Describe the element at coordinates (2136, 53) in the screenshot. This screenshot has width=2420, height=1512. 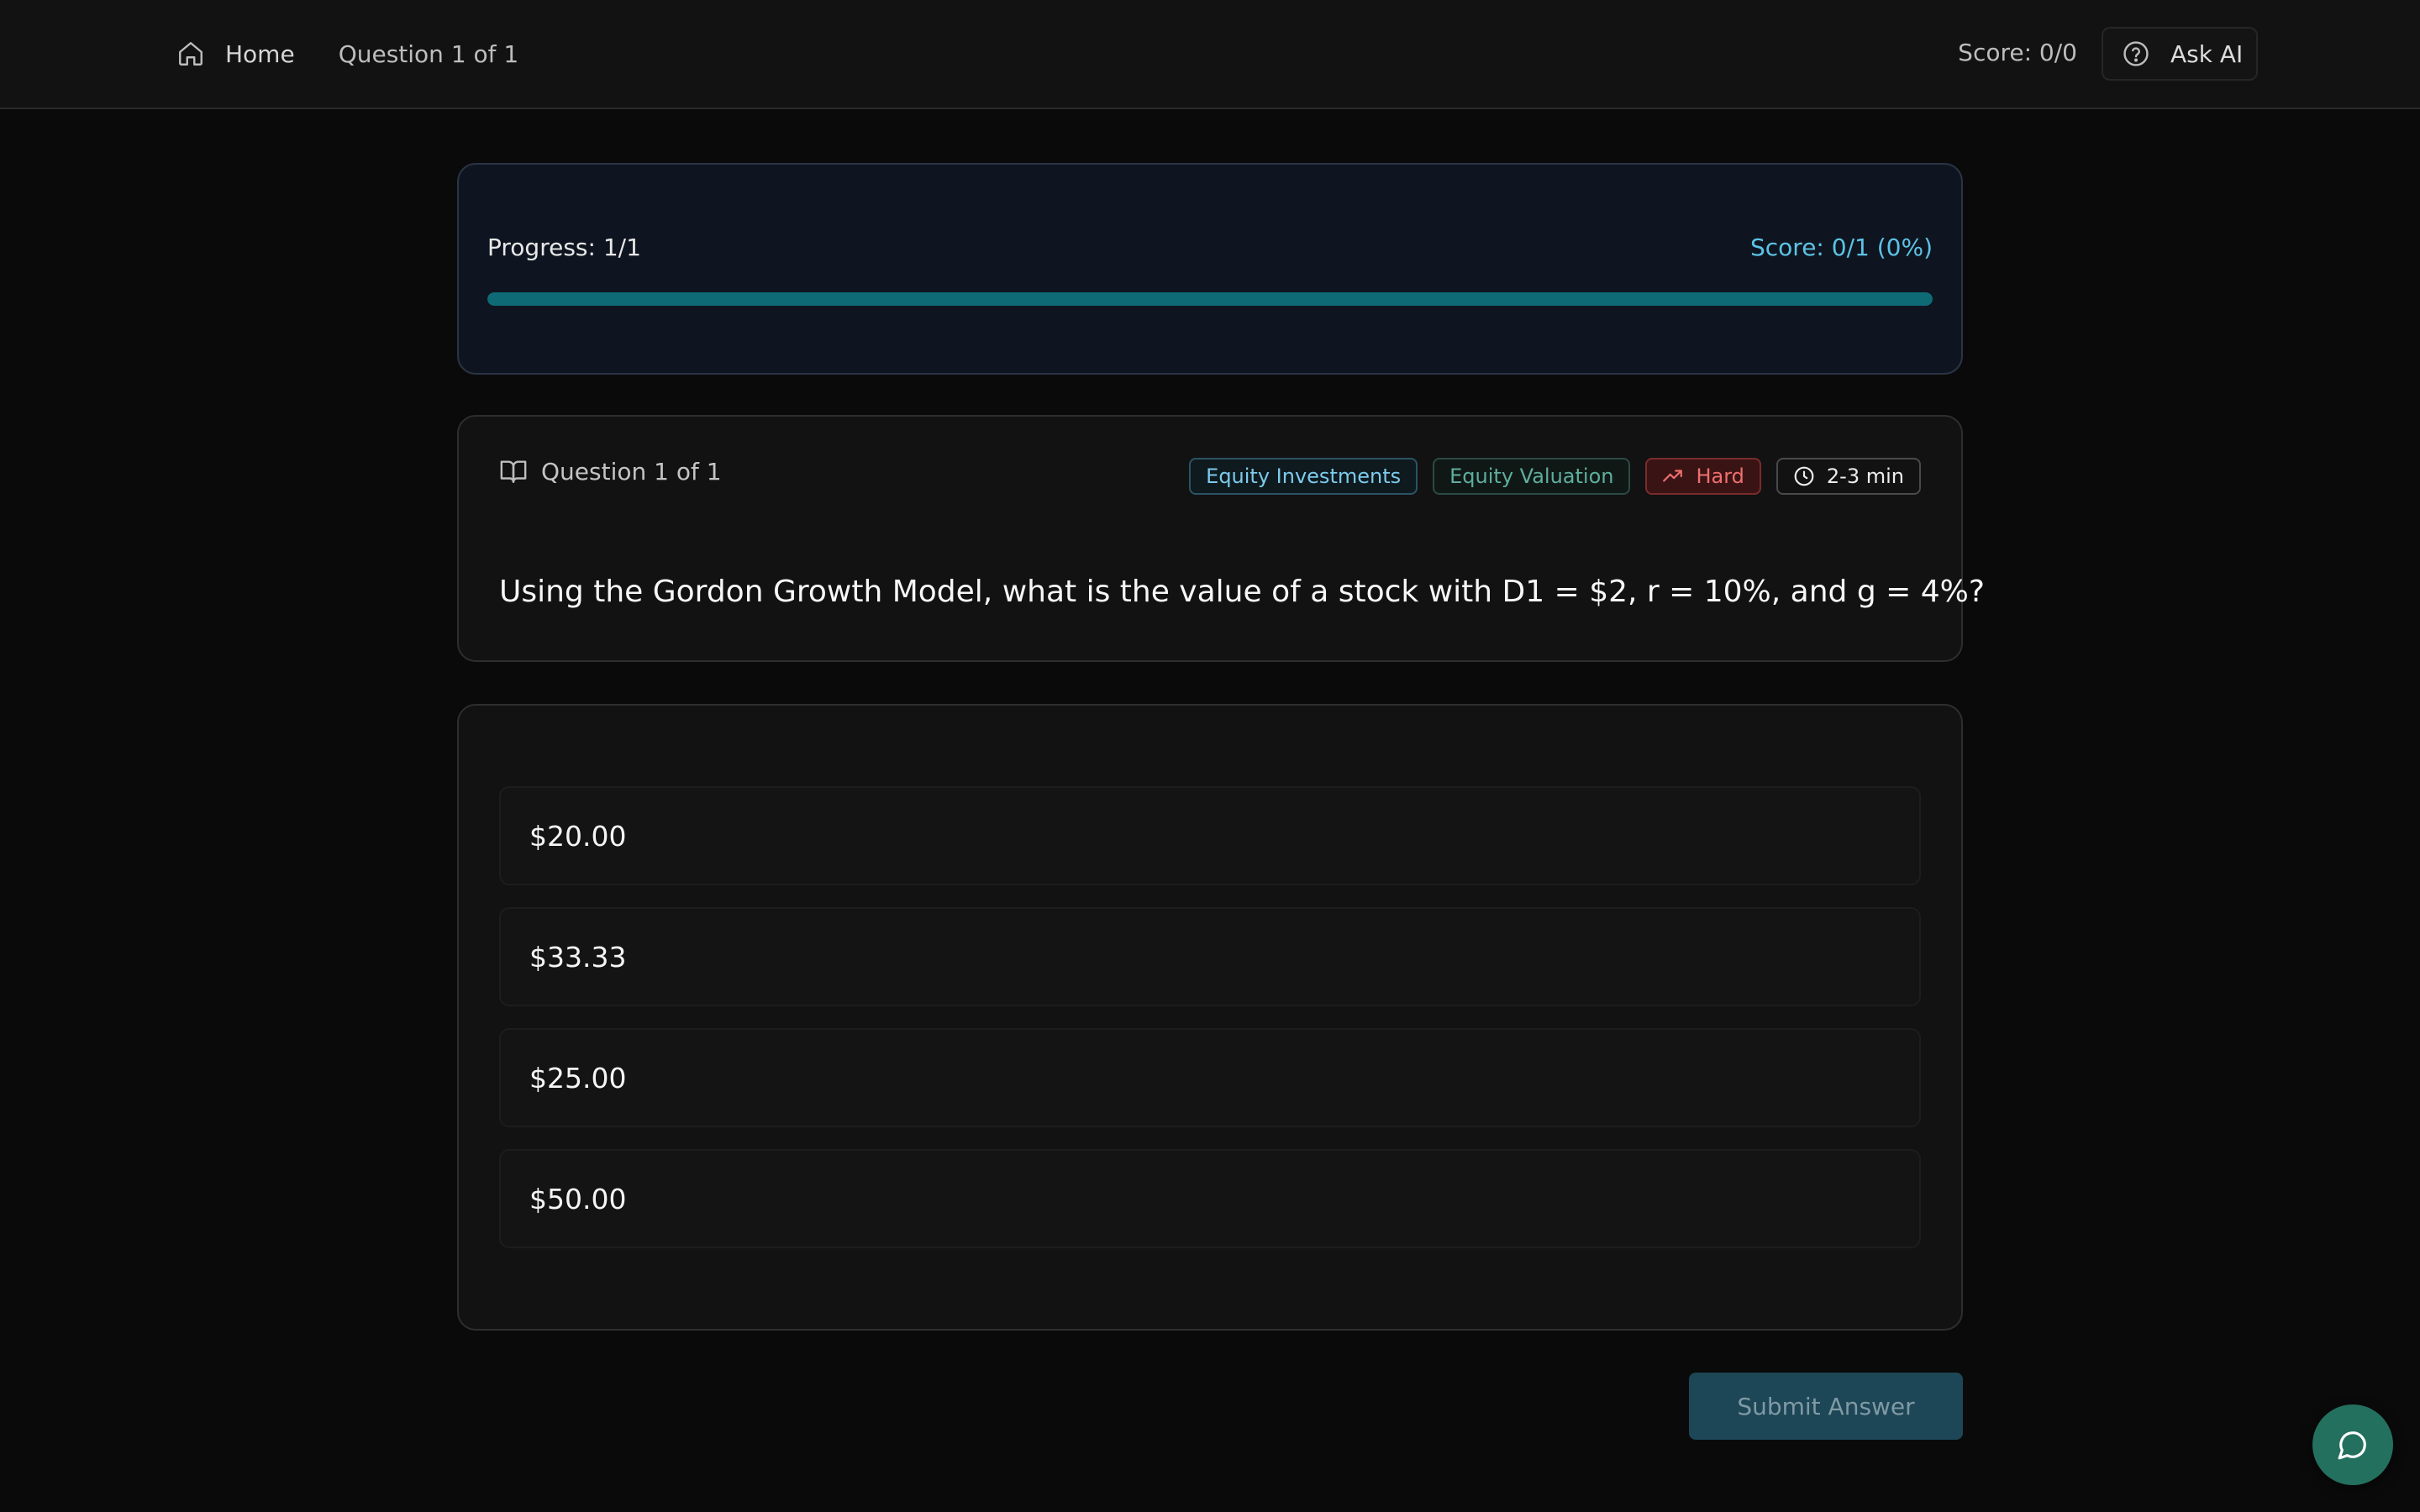
I see `help-circle-icon` at that location.